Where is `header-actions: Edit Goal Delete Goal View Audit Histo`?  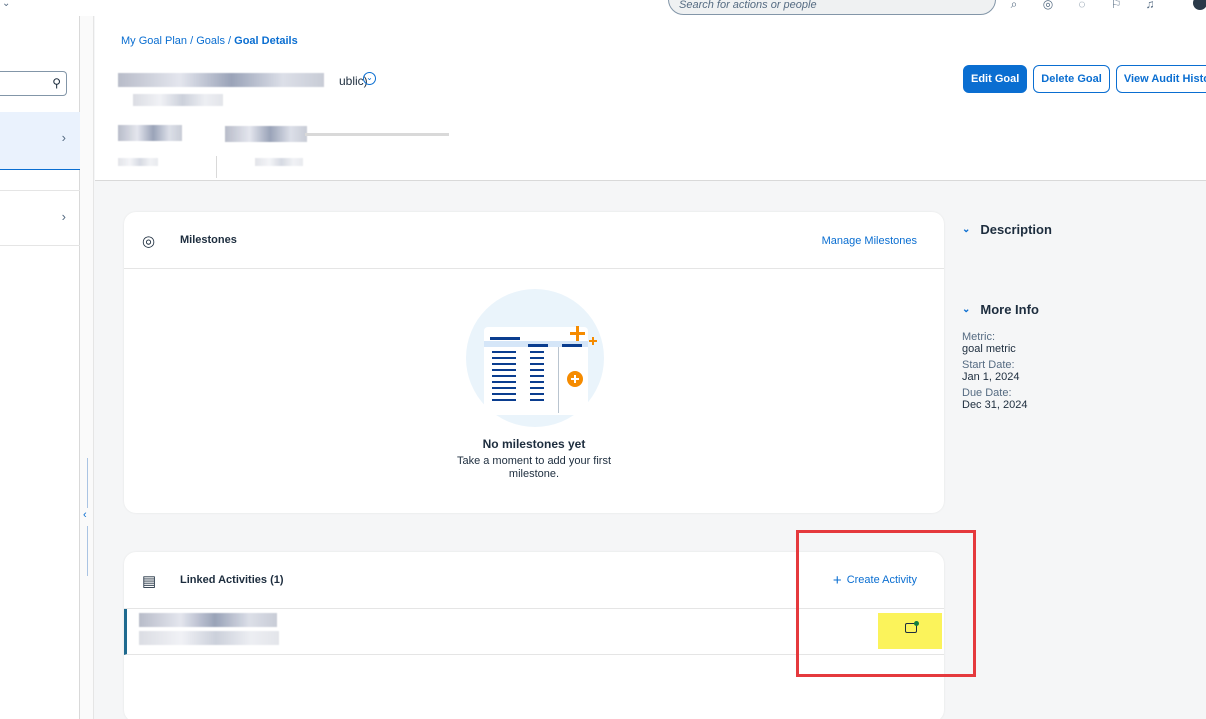
header-actions: Edit Goal Delete Goal View Audit Histo is located at coordinates (1084, 79).